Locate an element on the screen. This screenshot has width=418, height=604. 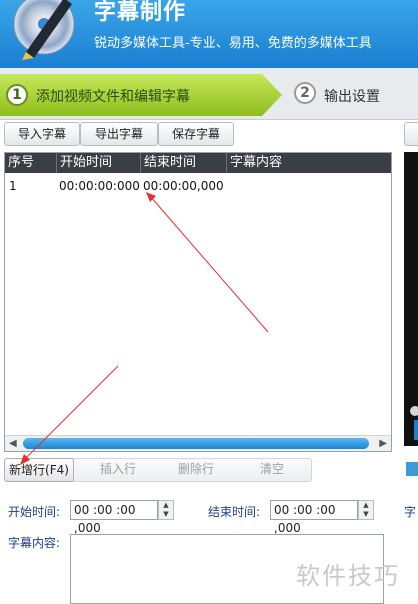
start-time-label: 开始时间: is located at coordinates (34, 512).